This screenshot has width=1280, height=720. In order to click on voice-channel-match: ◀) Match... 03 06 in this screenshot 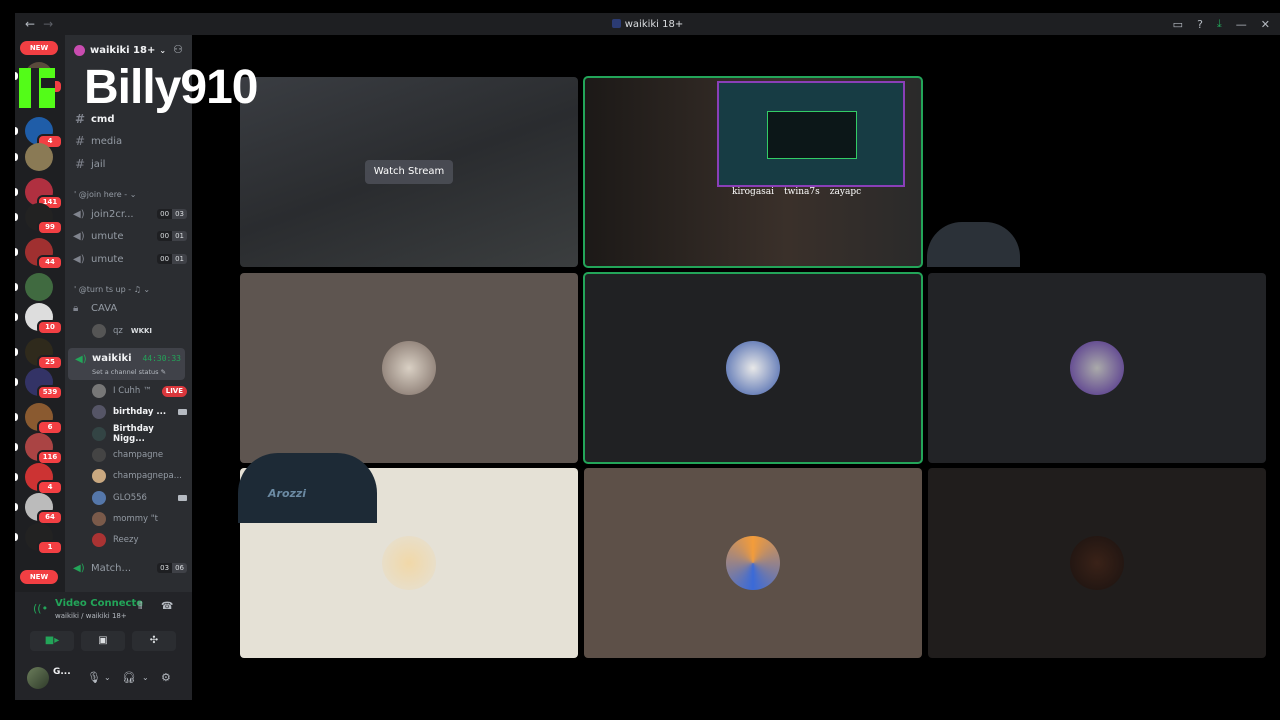, I will do `click(130, 568)`.